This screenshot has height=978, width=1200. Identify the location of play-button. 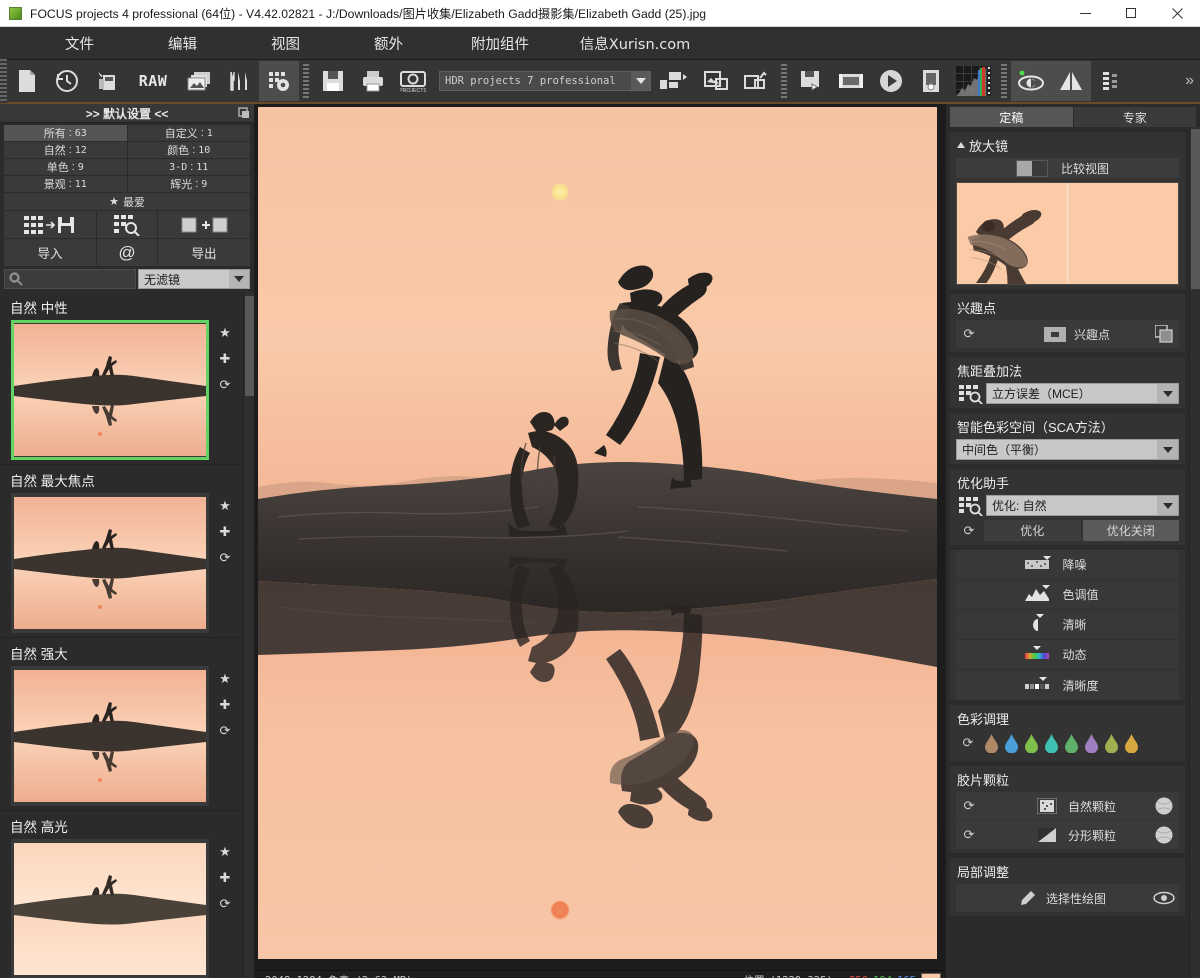
(891, 81).